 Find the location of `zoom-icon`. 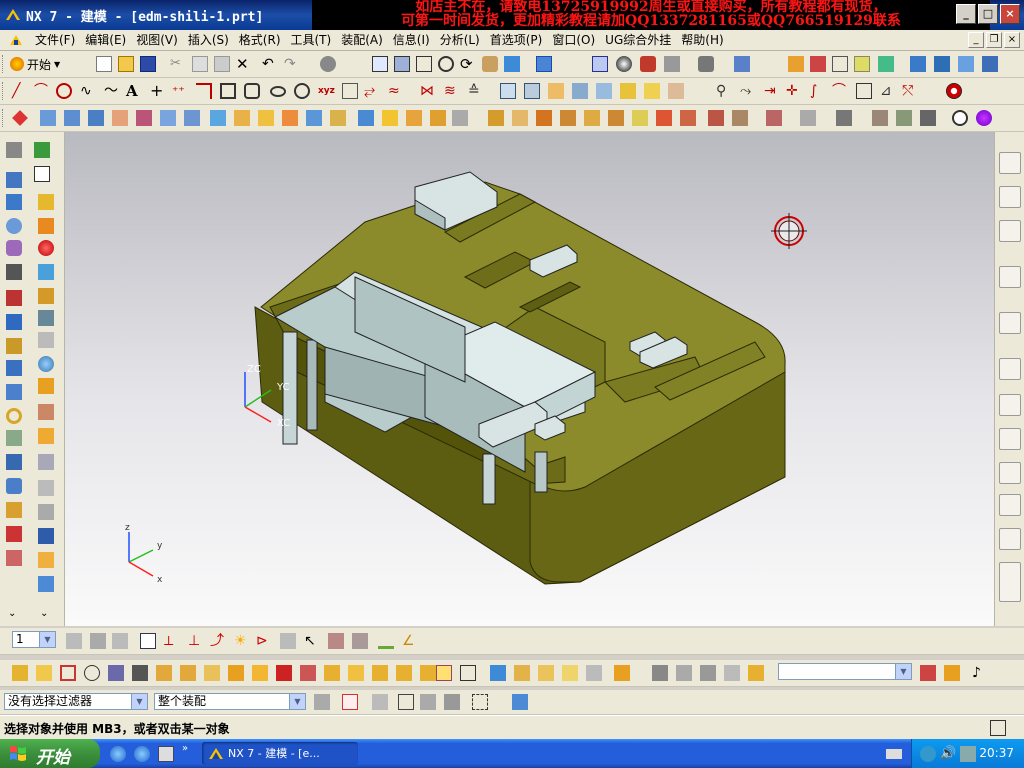

zoom-icon is located at coordinates (424, 64).